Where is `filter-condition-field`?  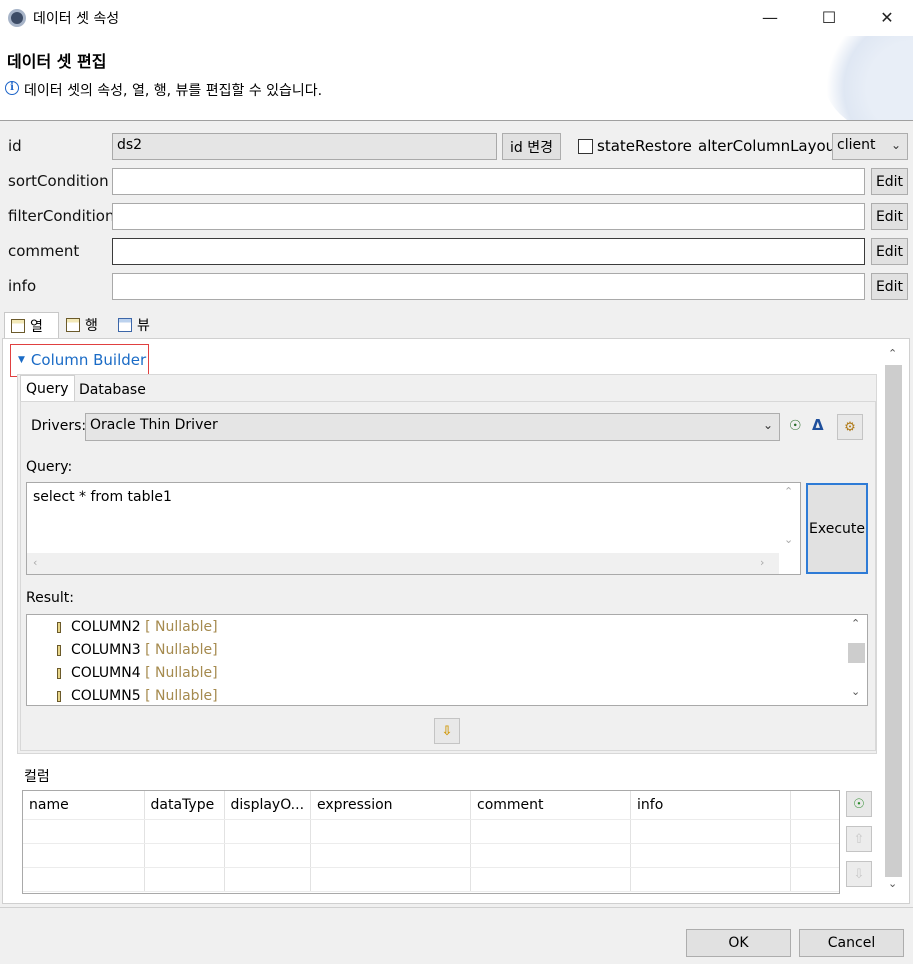 filter-condition-field is located at coordinates (488, 216).